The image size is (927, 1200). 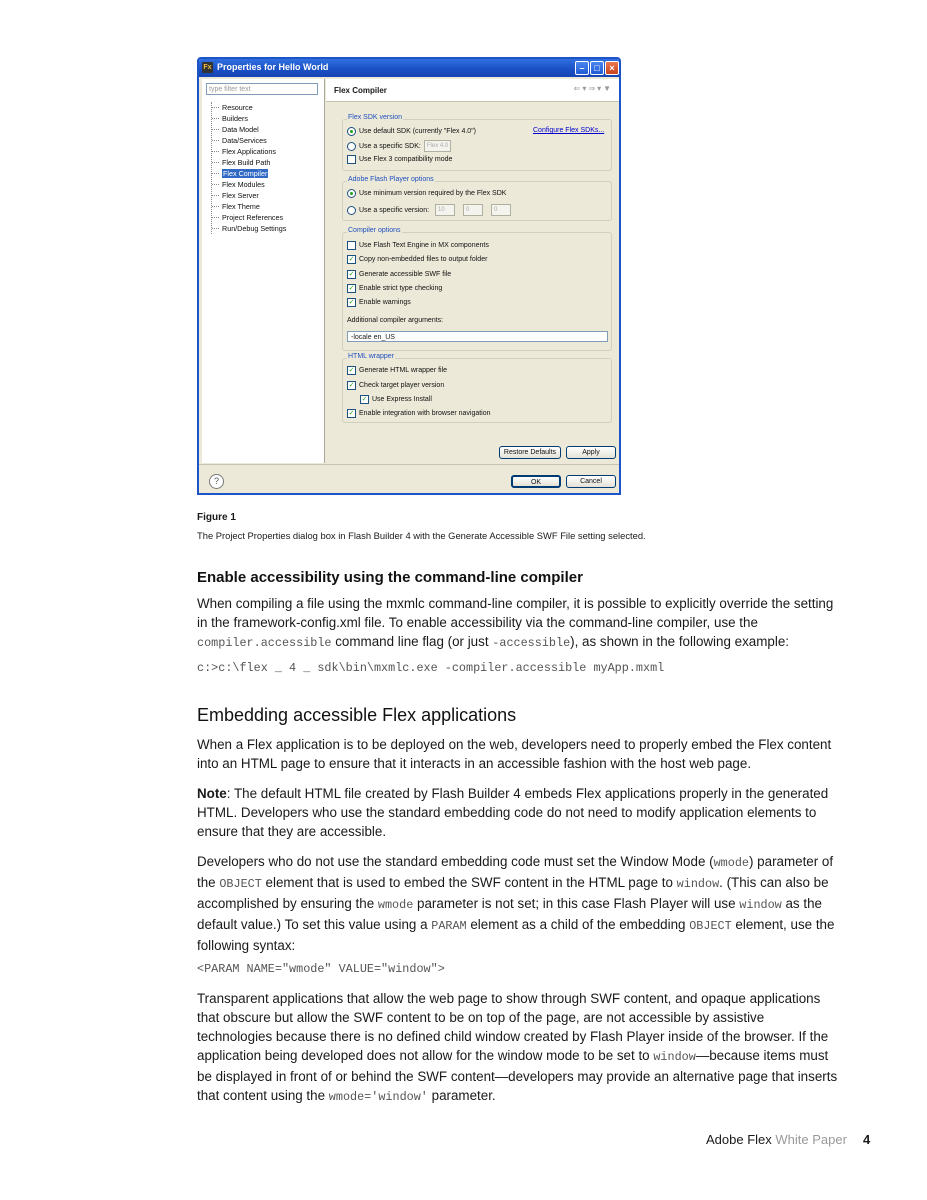 What do you see at coordinates (351, 210) in the screenshot?
I see `radio-icon` at bounding box center [351, 210].